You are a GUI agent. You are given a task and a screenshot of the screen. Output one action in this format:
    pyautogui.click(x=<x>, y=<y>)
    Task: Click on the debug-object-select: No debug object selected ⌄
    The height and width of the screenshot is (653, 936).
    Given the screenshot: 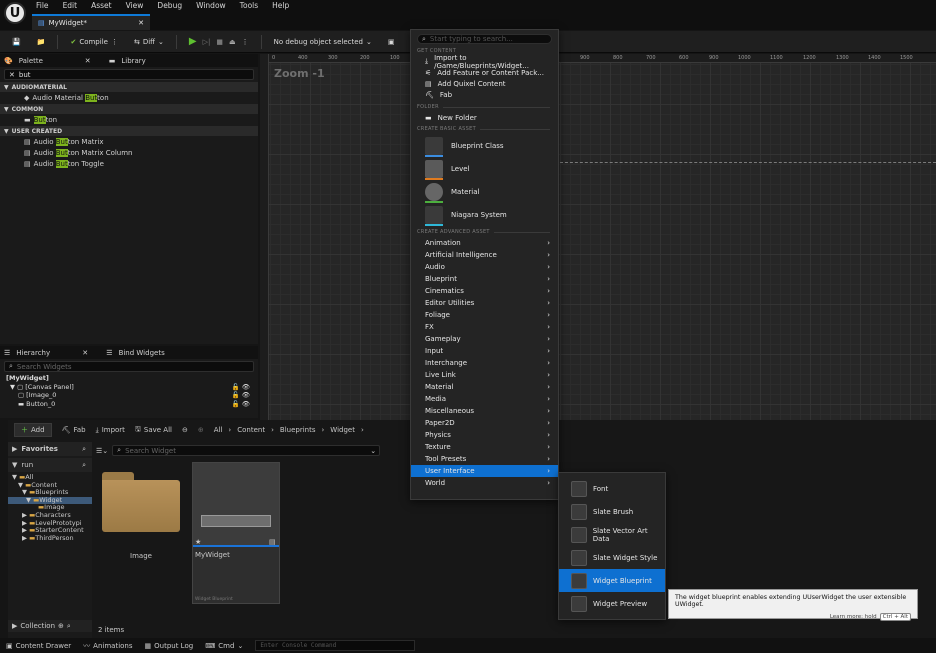 What is the action you would take?
    pyautogui.click(x=323, y=42)
    